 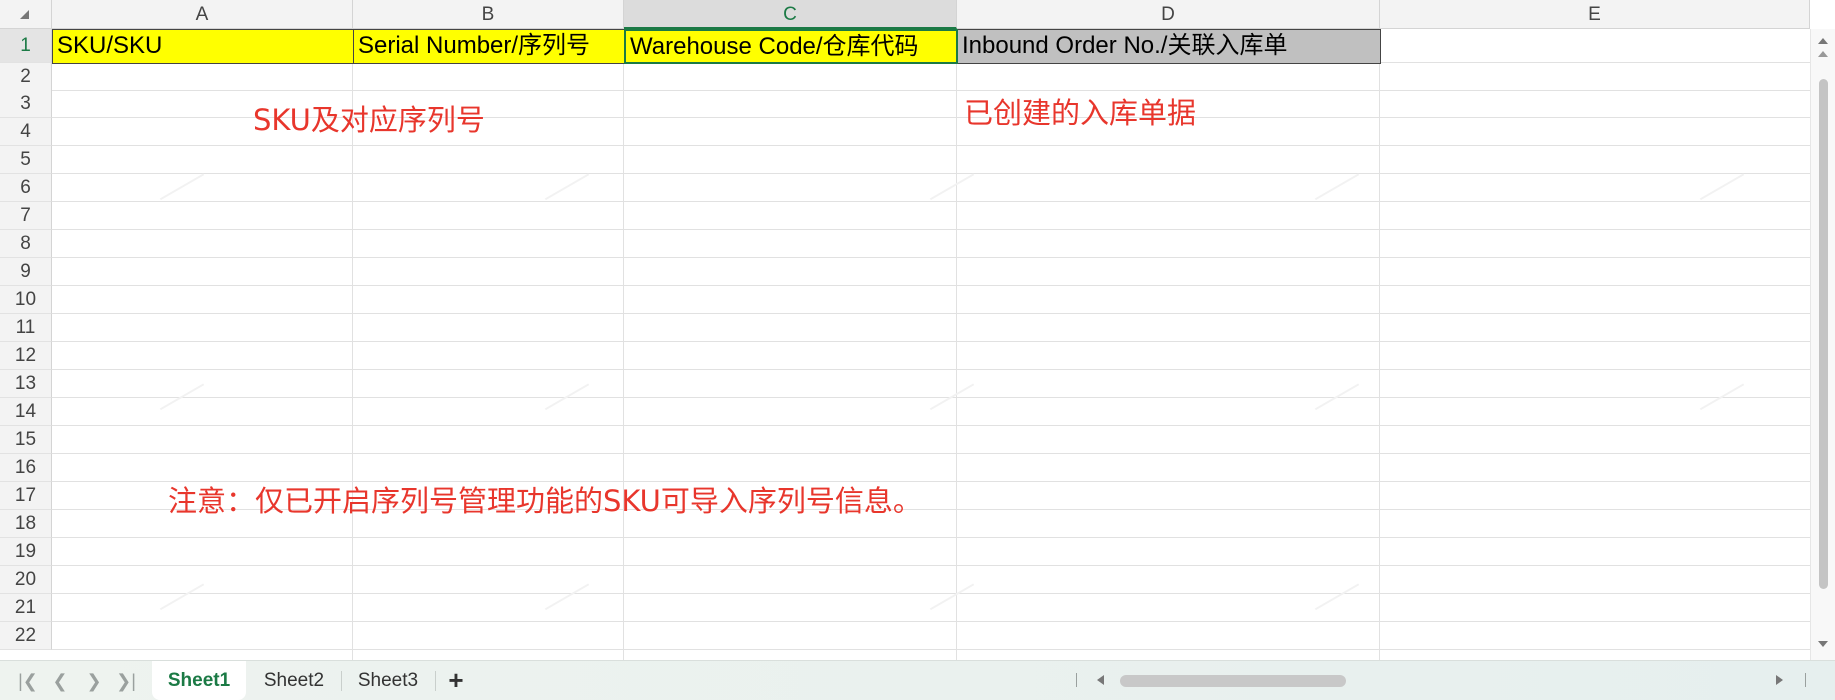 What do you see at coordinates (26, 440) in the screenshot?
I see `row-header-15: 15` at bounding box center [26, 440].